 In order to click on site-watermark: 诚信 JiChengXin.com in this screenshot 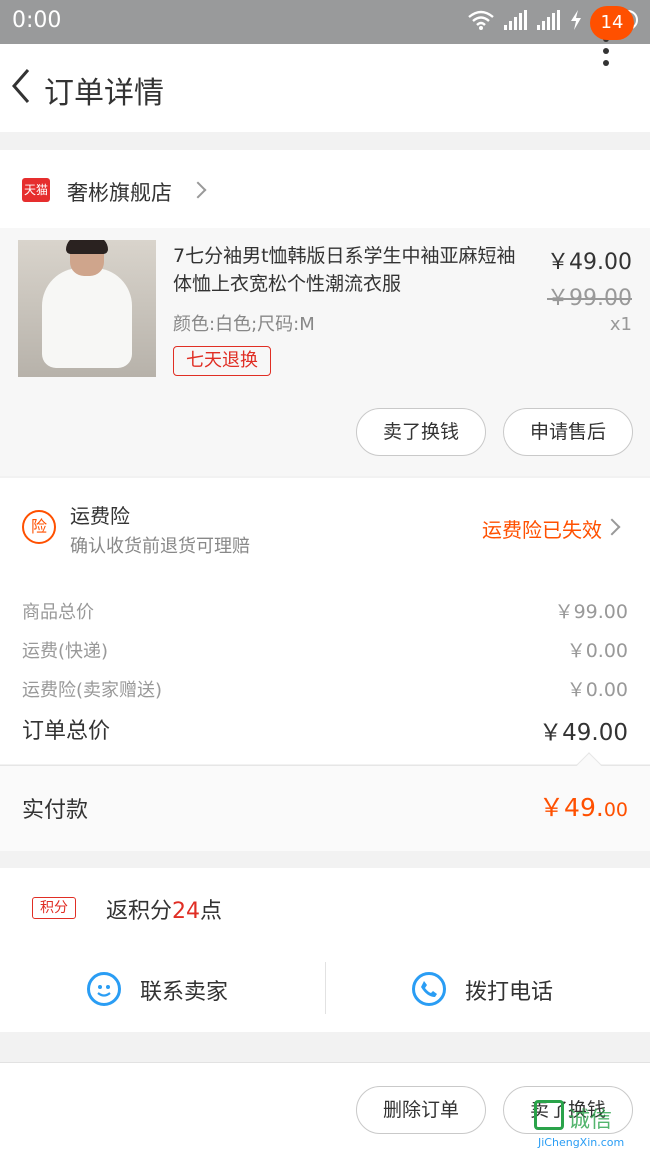, I will do `click(592, 1127)`.